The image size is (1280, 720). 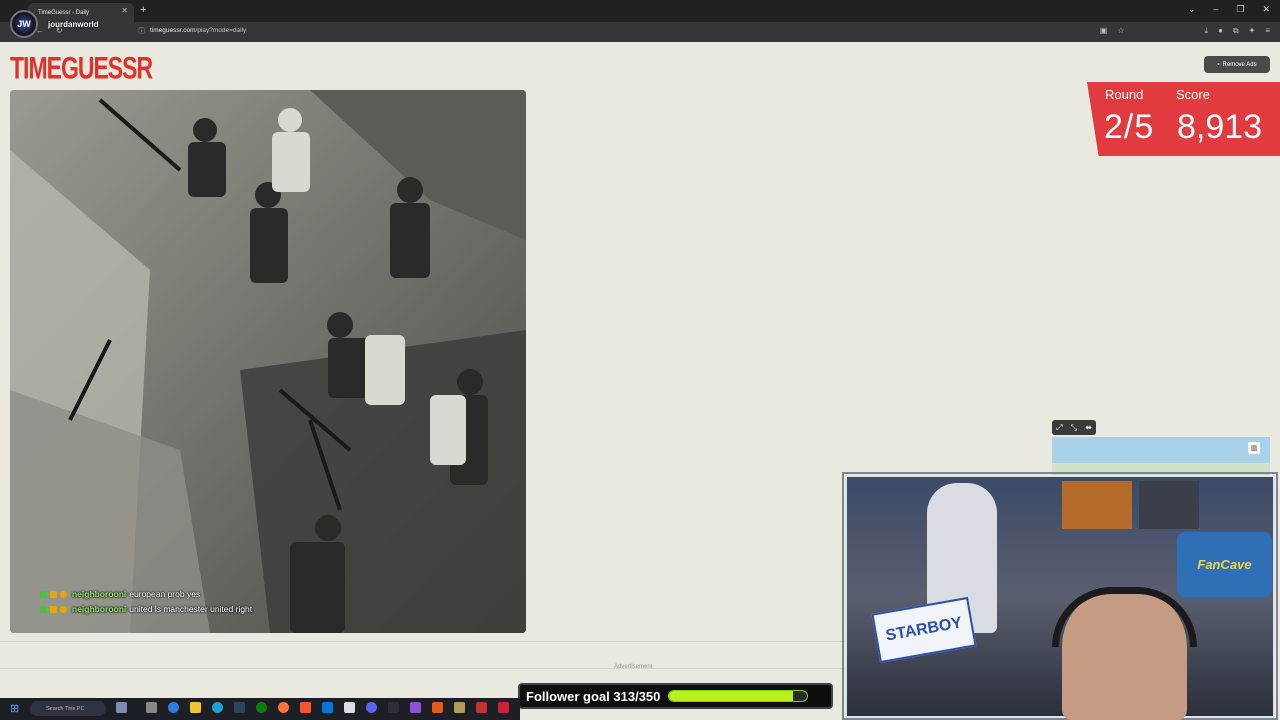 What do you see at coordinates (1220, 127) in the screenshot?
I see `score-value: 8,913` at bounding box center [1220, 127].